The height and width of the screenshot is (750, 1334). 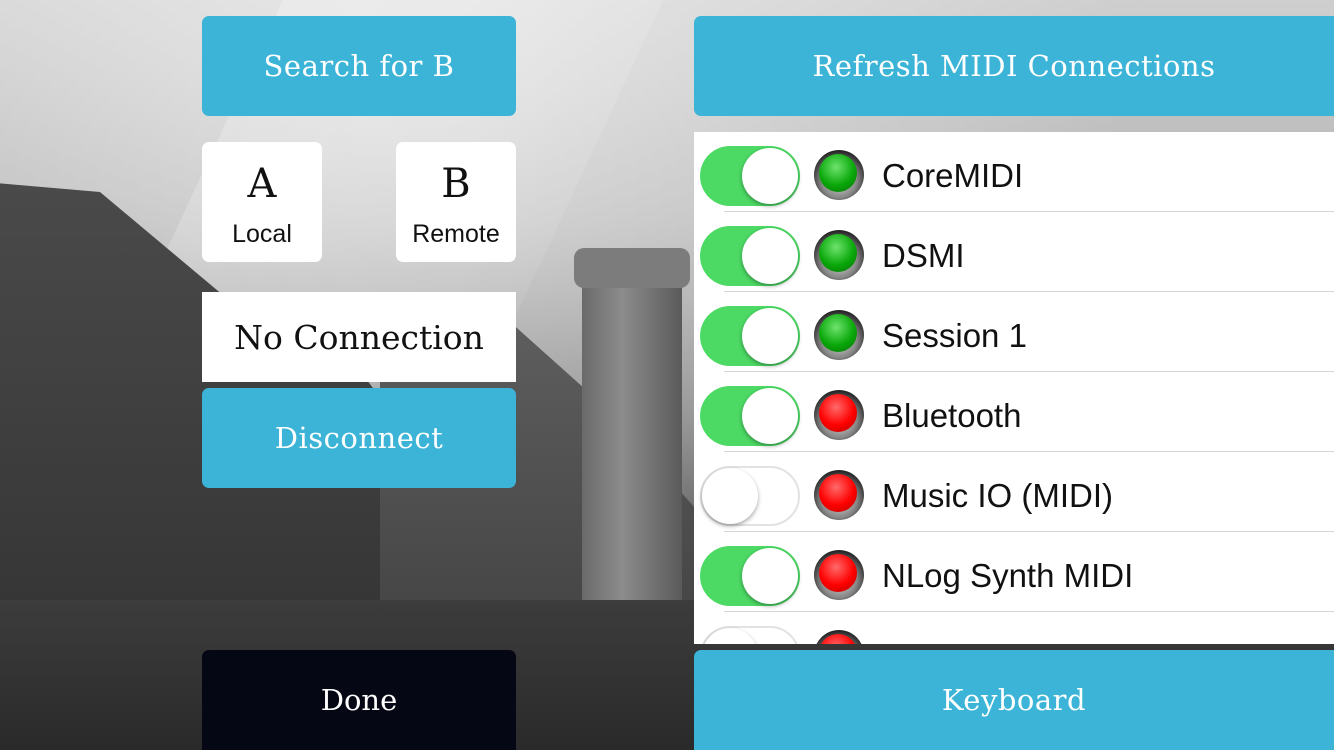 I want to click on remote-peer-card: B Remote, so click(x=456, y=202).